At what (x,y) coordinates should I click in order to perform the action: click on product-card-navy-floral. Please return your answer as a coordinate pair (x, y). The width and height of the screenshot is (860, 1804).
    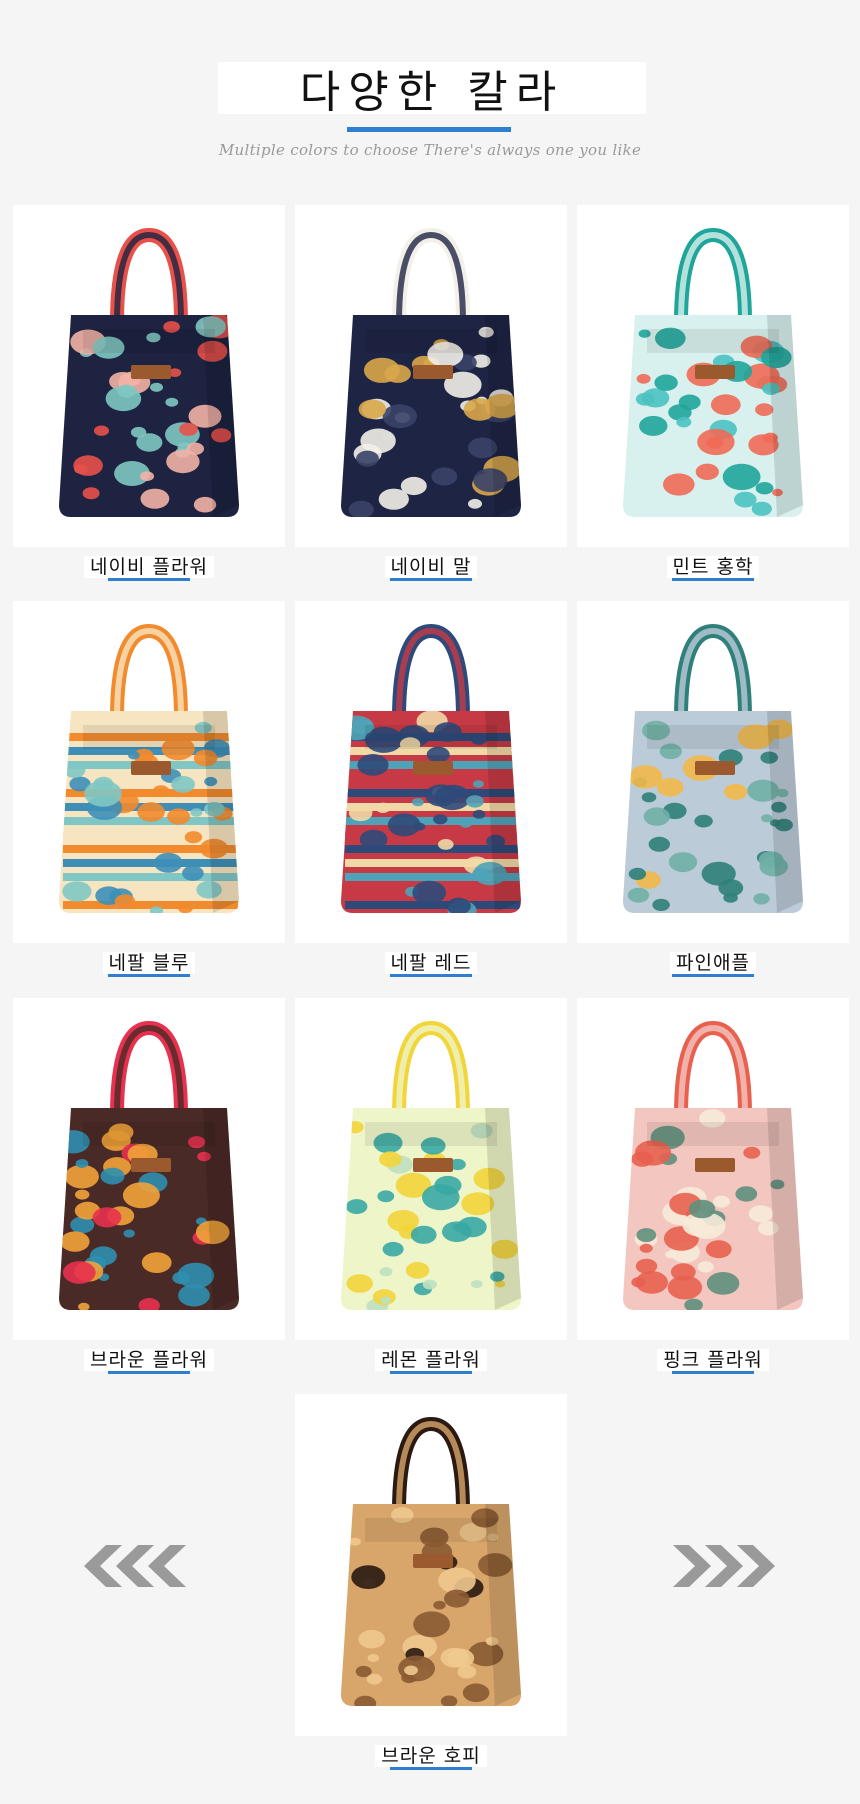
    Looking at the image, I should click on (149, 376).